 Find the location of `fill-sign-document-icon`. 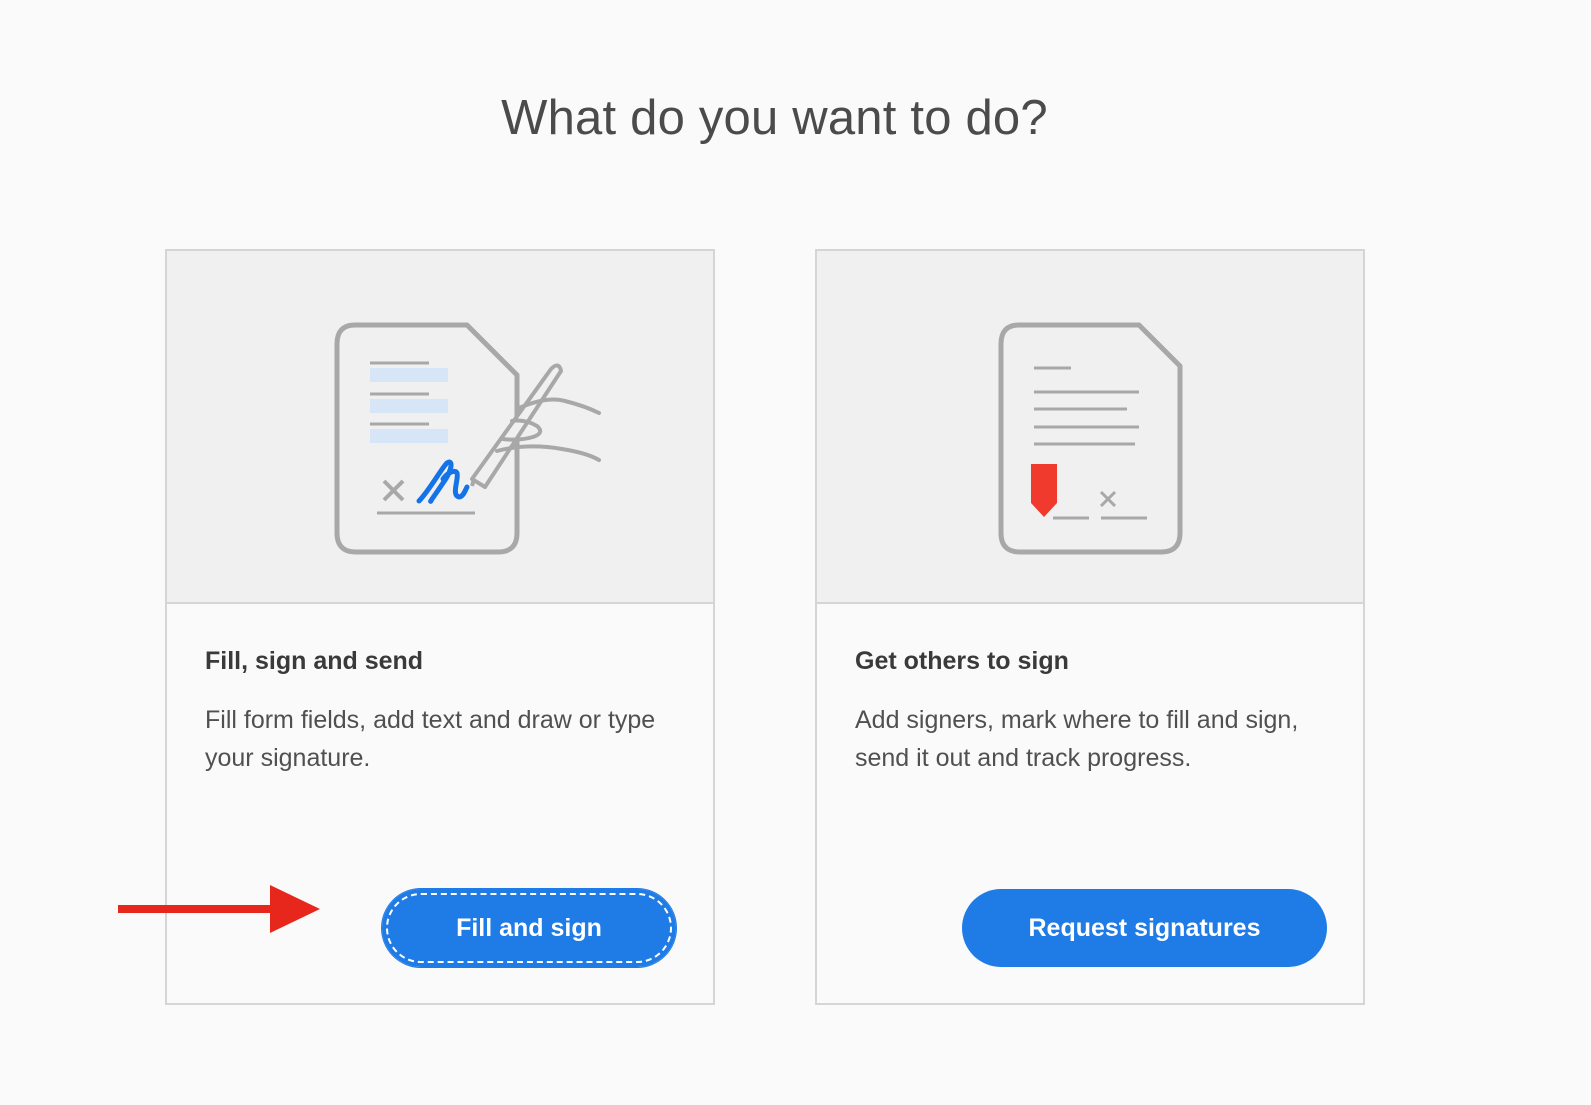

fill-sign-document-icon is located at coordinates (467, 438).